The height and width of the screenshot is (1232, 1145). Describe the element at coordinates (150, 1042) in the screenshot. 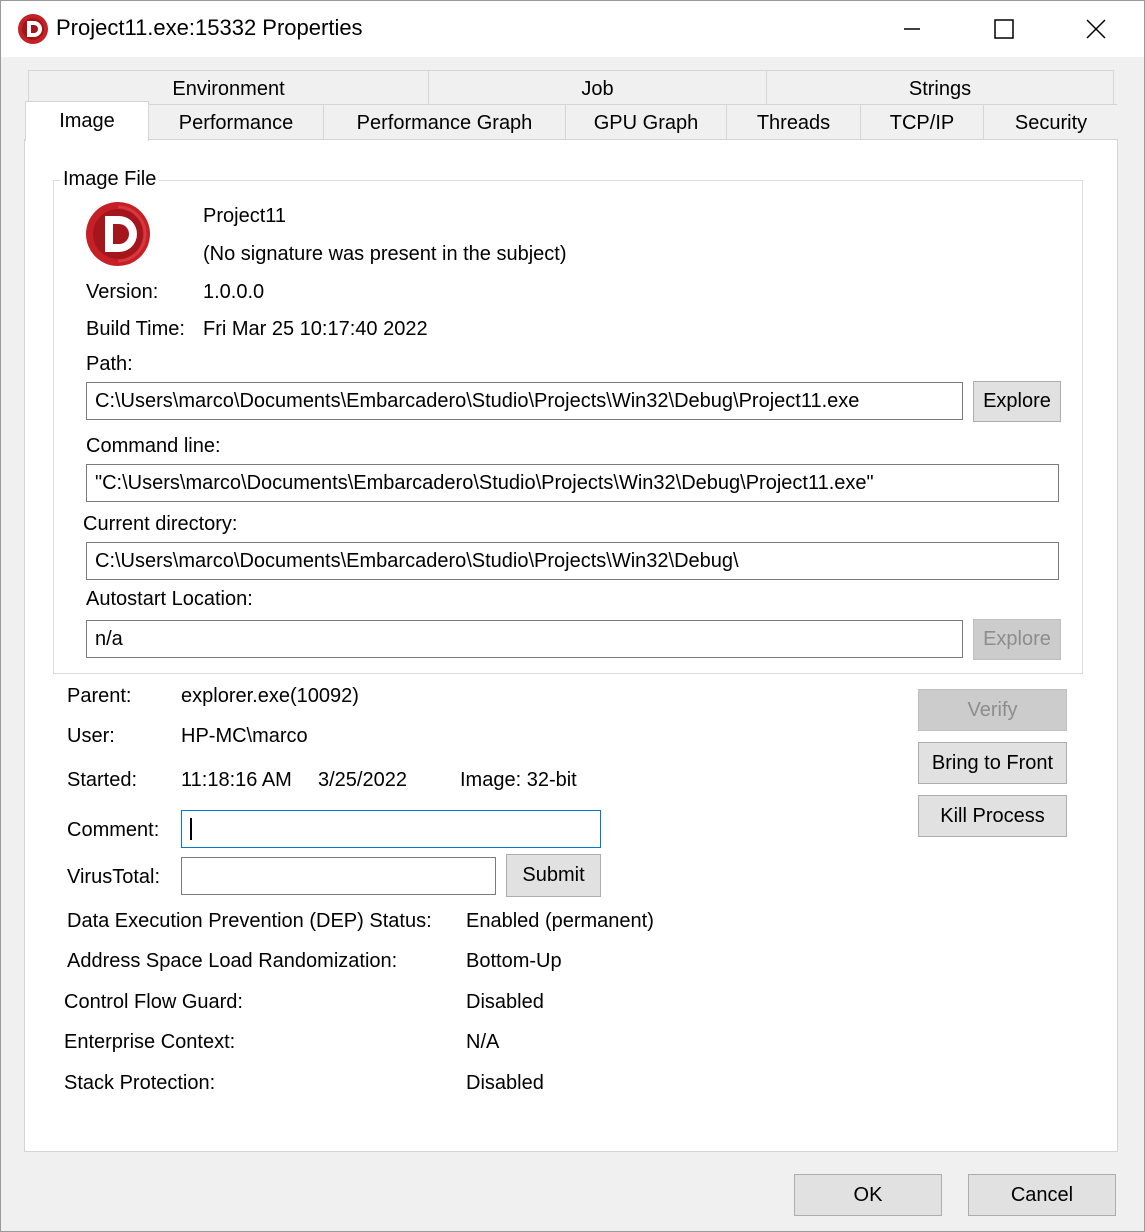

I see `enterprise-context-label: Enterprise Context:` at that location.